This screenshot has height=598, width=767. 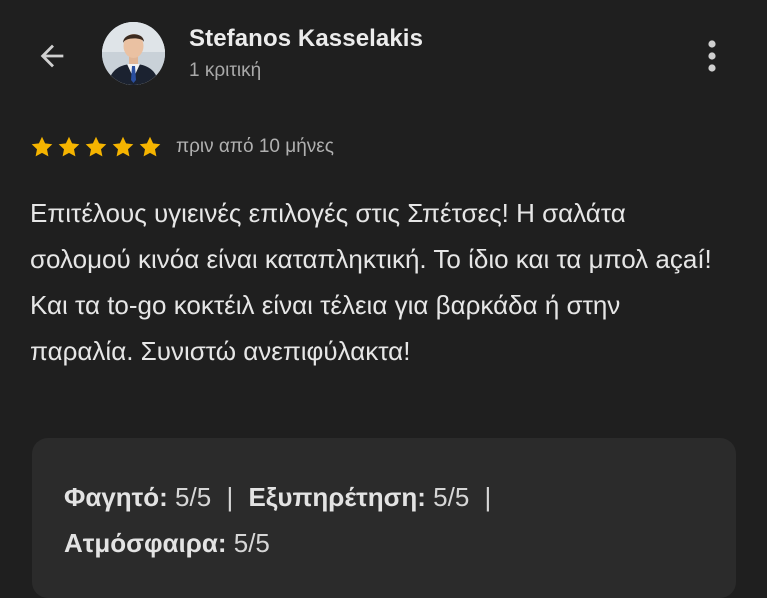 I want to click on profile-photo, so click(x=133, y=53).